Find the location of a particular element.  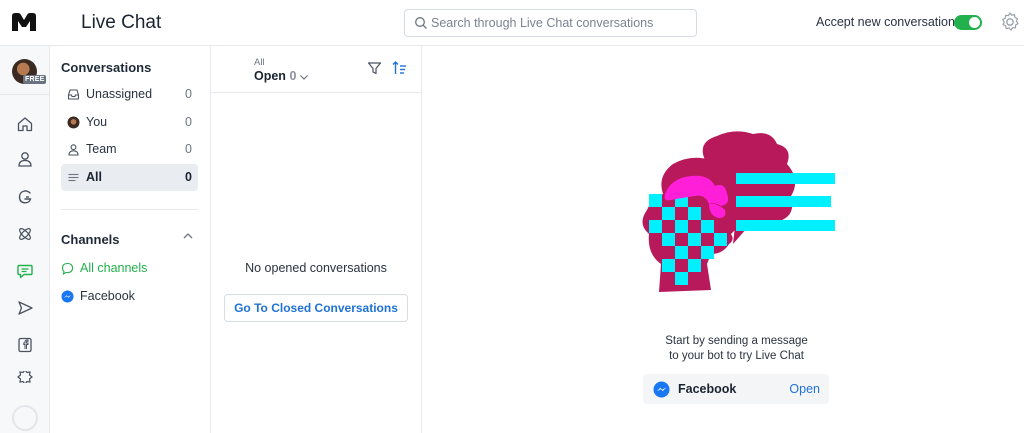

growth-tools-icon is located at coordinates (25, 197).